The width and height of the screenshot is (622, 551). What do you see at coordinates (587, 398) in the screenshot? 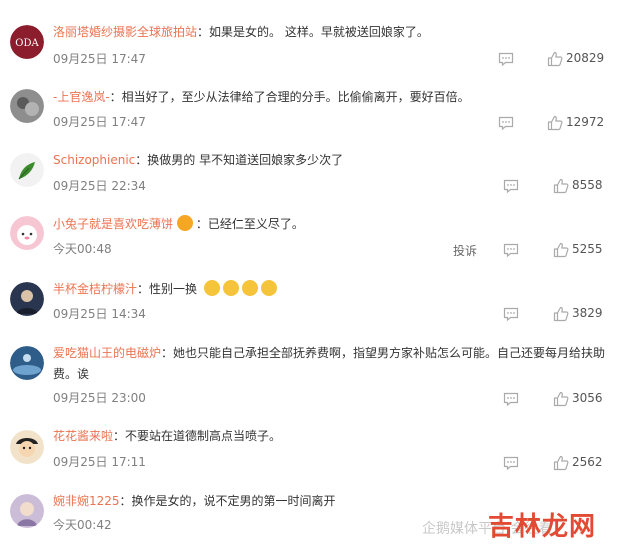
I see `like-count: 3056` at bounding box center [587, 398].